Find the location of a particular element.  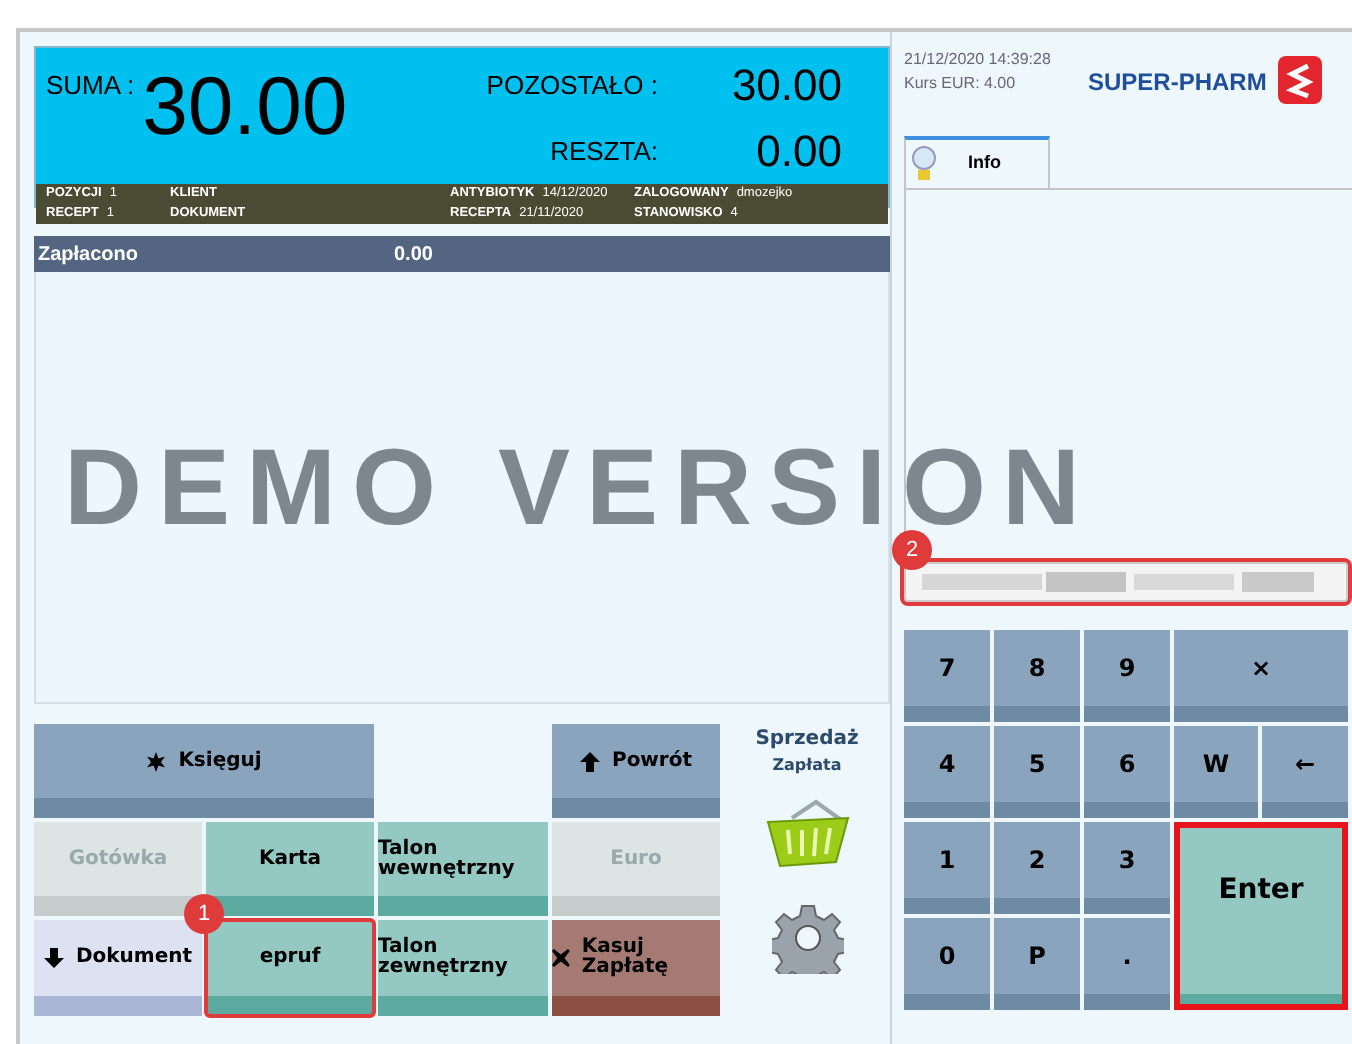

keypad-key: W is located at coordinates (1216, 772).